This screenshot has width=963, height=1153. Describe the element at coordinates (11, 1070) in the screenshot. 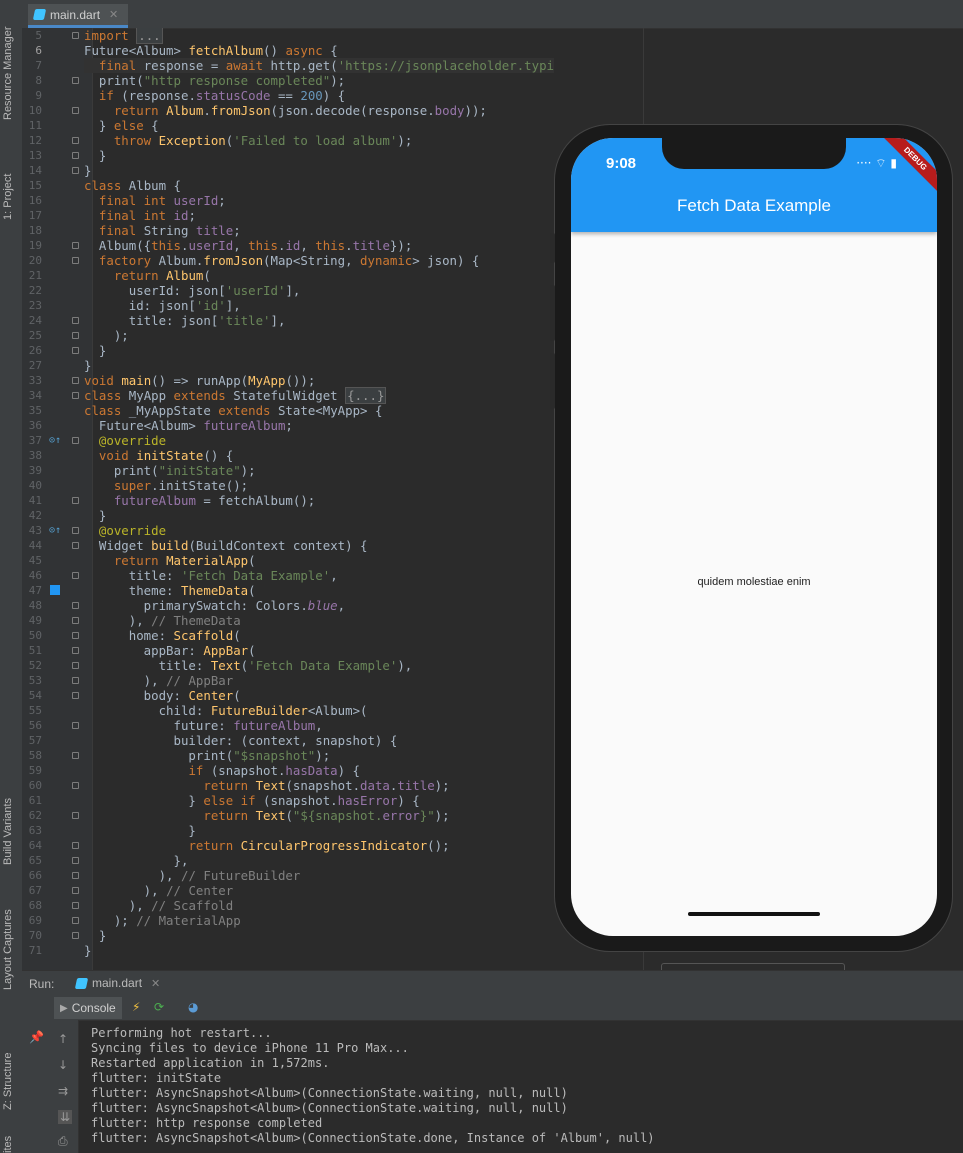

I see `structure-tab: Z: Structure` at that location.